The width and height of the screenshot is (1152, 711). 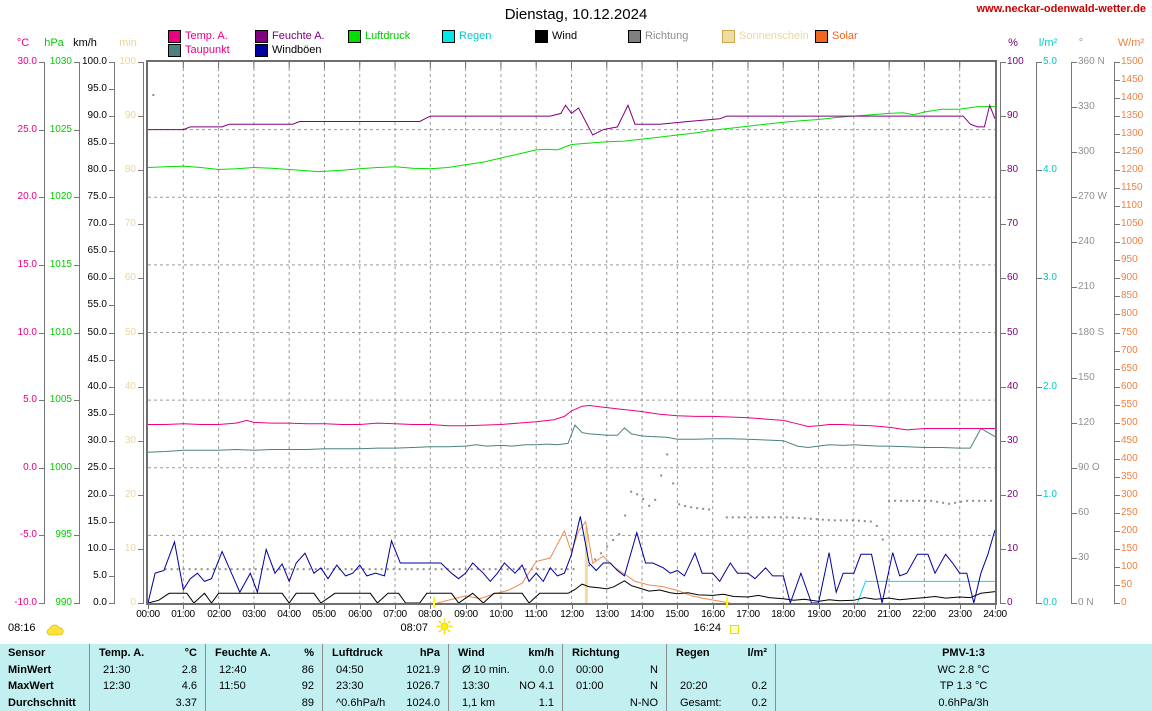 I want to click on axis-line-min, so click(x=143, y=333).